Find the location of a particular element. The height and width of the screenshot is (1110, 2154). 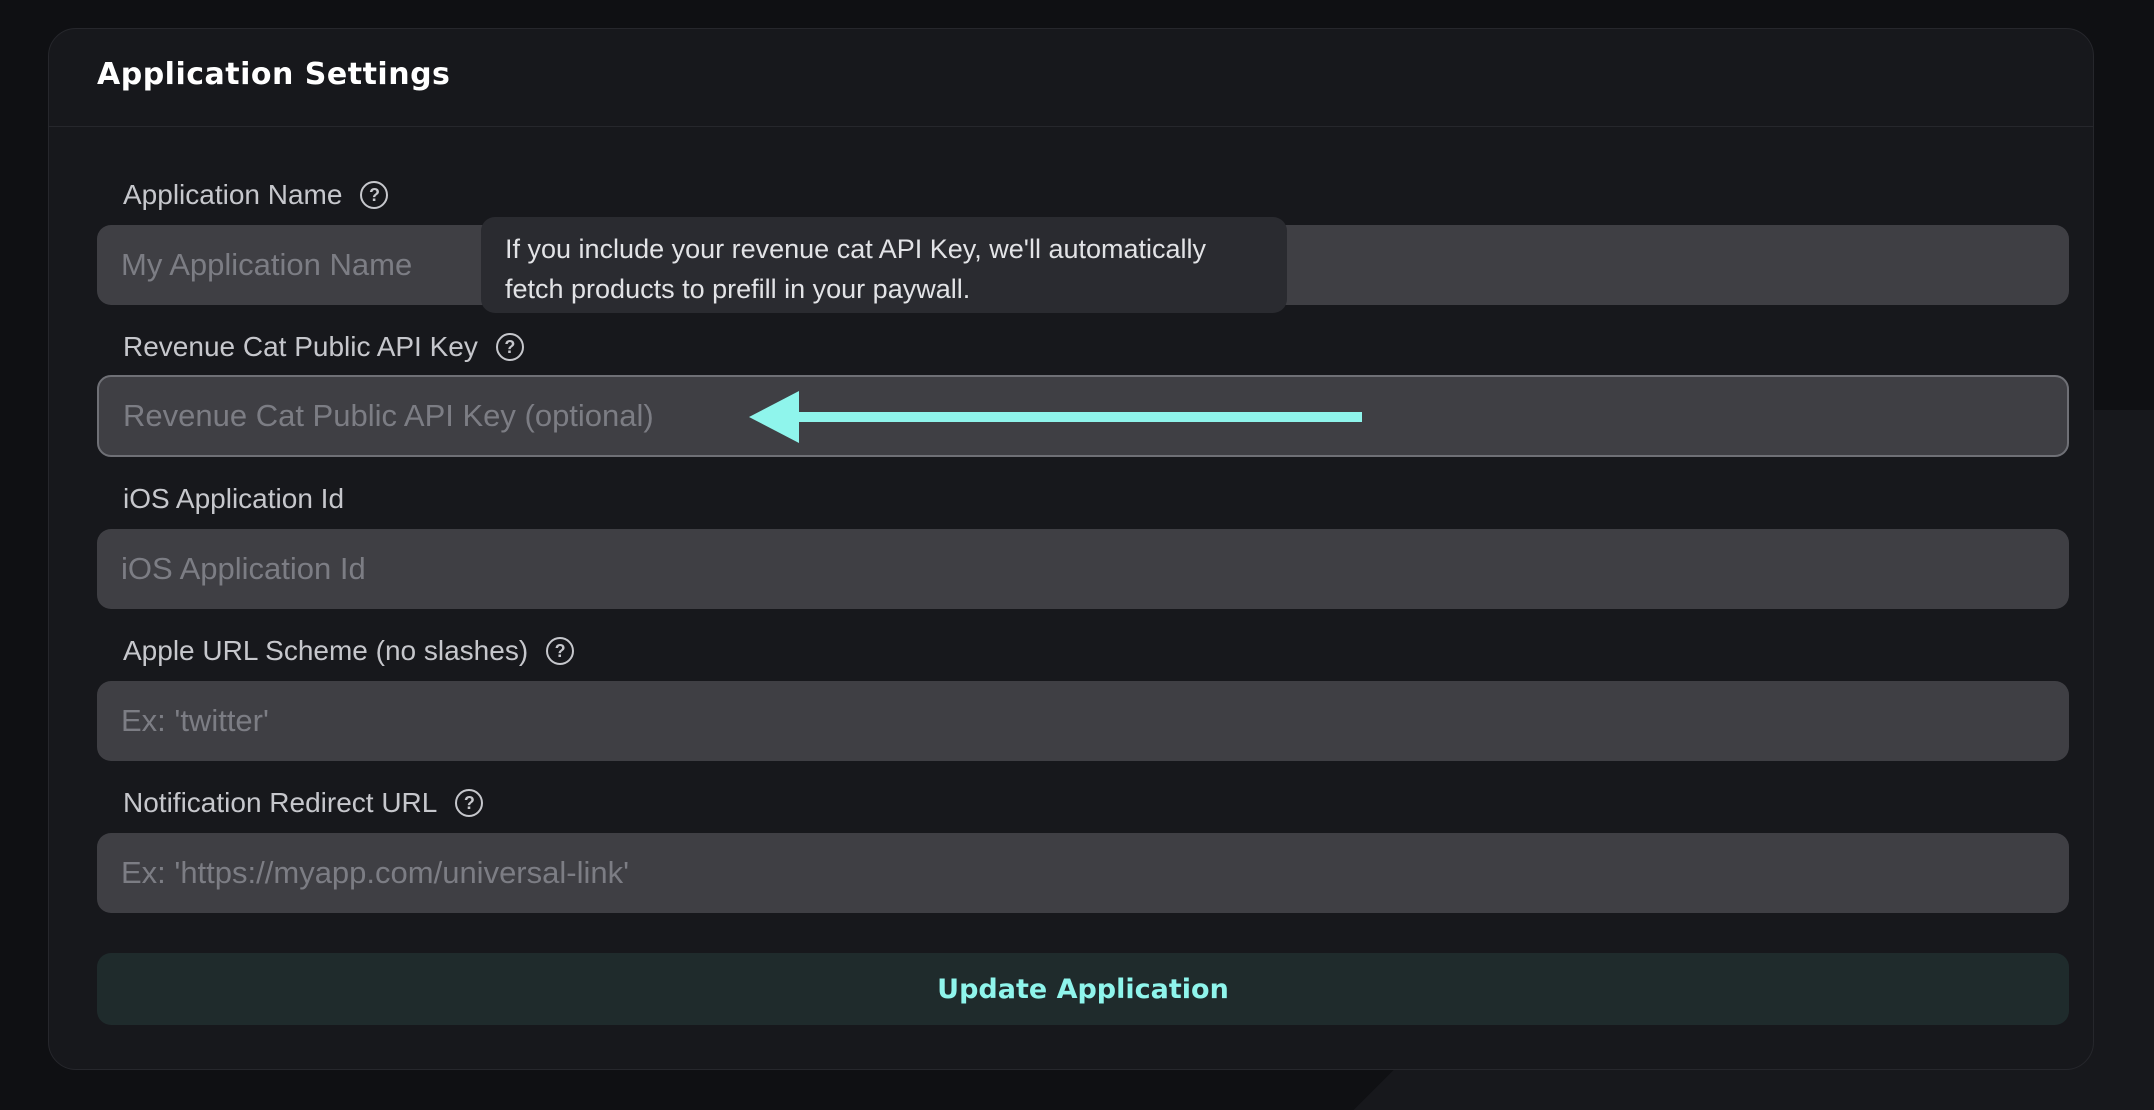

application-name-label: Application Name ? is located at coordinates (256, 195).